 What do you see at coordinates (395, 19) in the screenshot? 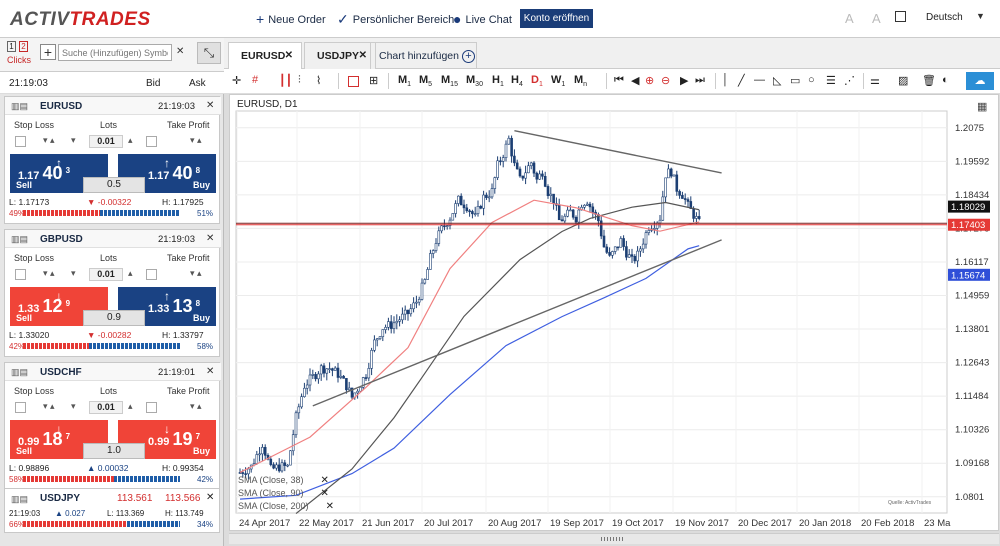
I see `personal-area-button: ✓ Persönlicher Bereich` at bounding box center [395, 19].